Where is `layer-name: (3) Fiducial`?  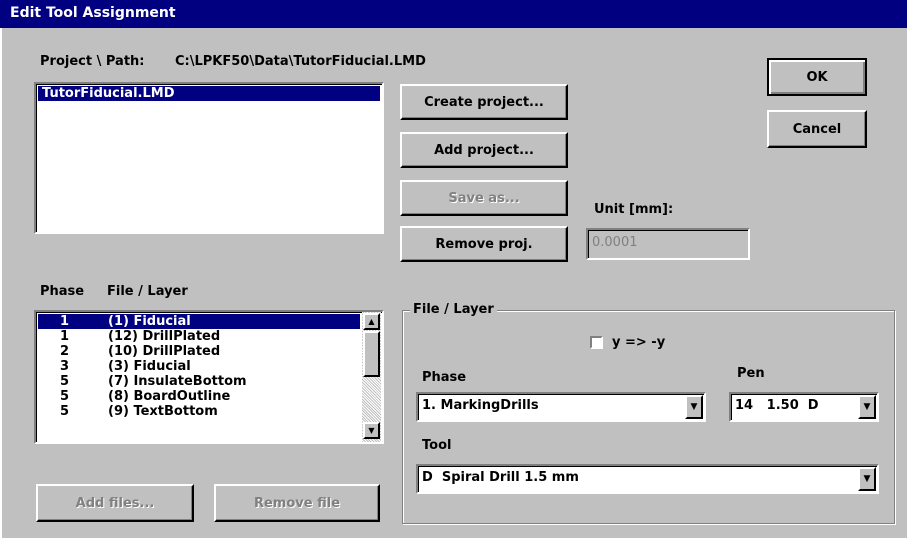
layer-name: (3) Fiducial is located at coordinates (149, 366).